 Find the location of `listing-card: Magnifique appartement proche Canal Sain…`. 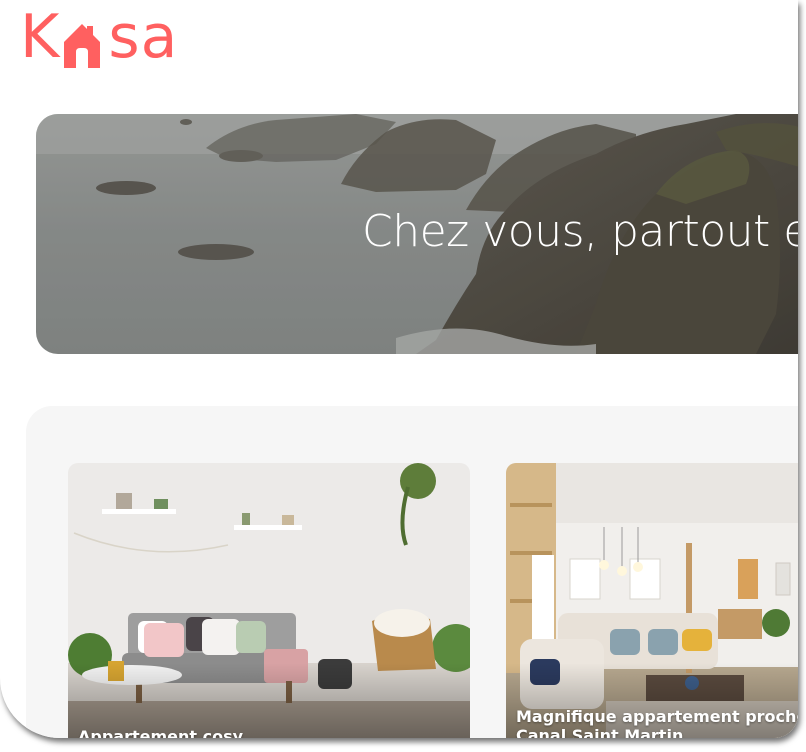

listing-card: Magnifique appartement proche Canal Sain… is located at coordinates (652, 600).